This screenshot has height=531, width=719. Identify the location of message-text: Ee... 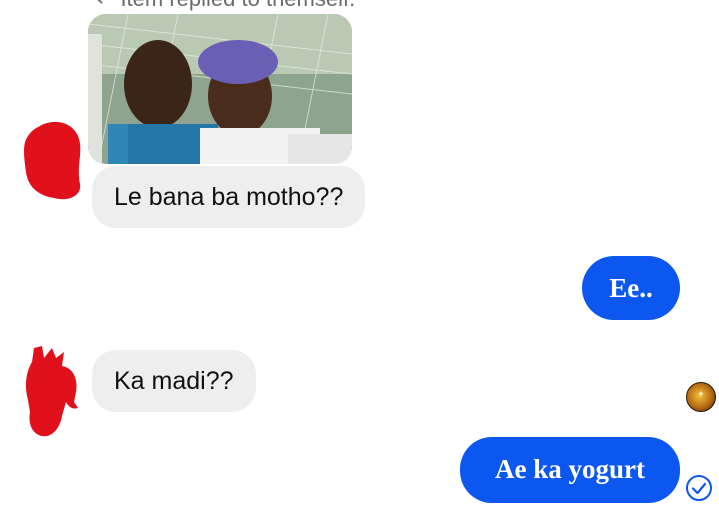
(631, 288).